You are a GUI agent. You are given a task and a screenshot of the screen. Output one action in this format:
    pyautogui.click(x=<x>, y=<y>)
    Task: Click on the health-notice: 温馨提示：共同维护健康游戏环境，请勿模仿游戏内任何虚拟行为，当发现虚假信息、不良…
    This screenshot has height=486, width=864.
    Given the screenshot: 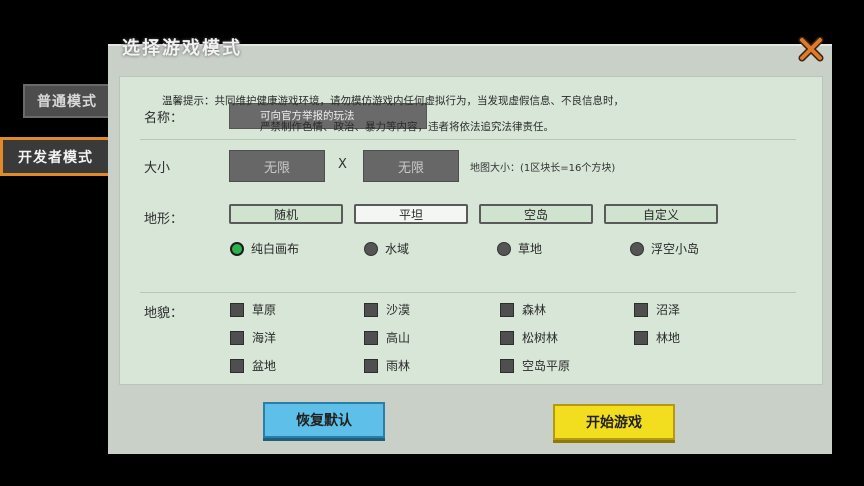 What is the action you would take?
    pyautogui.click(x=442, y=114)
    